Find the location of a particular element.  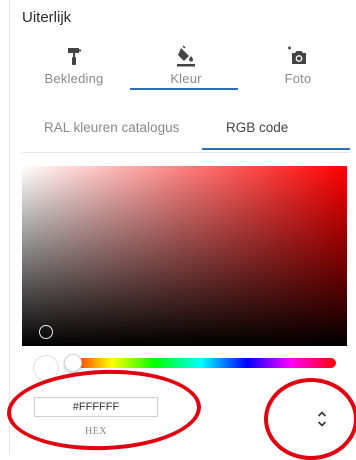

paint-roller-icon is located at coordinates (74, 56).